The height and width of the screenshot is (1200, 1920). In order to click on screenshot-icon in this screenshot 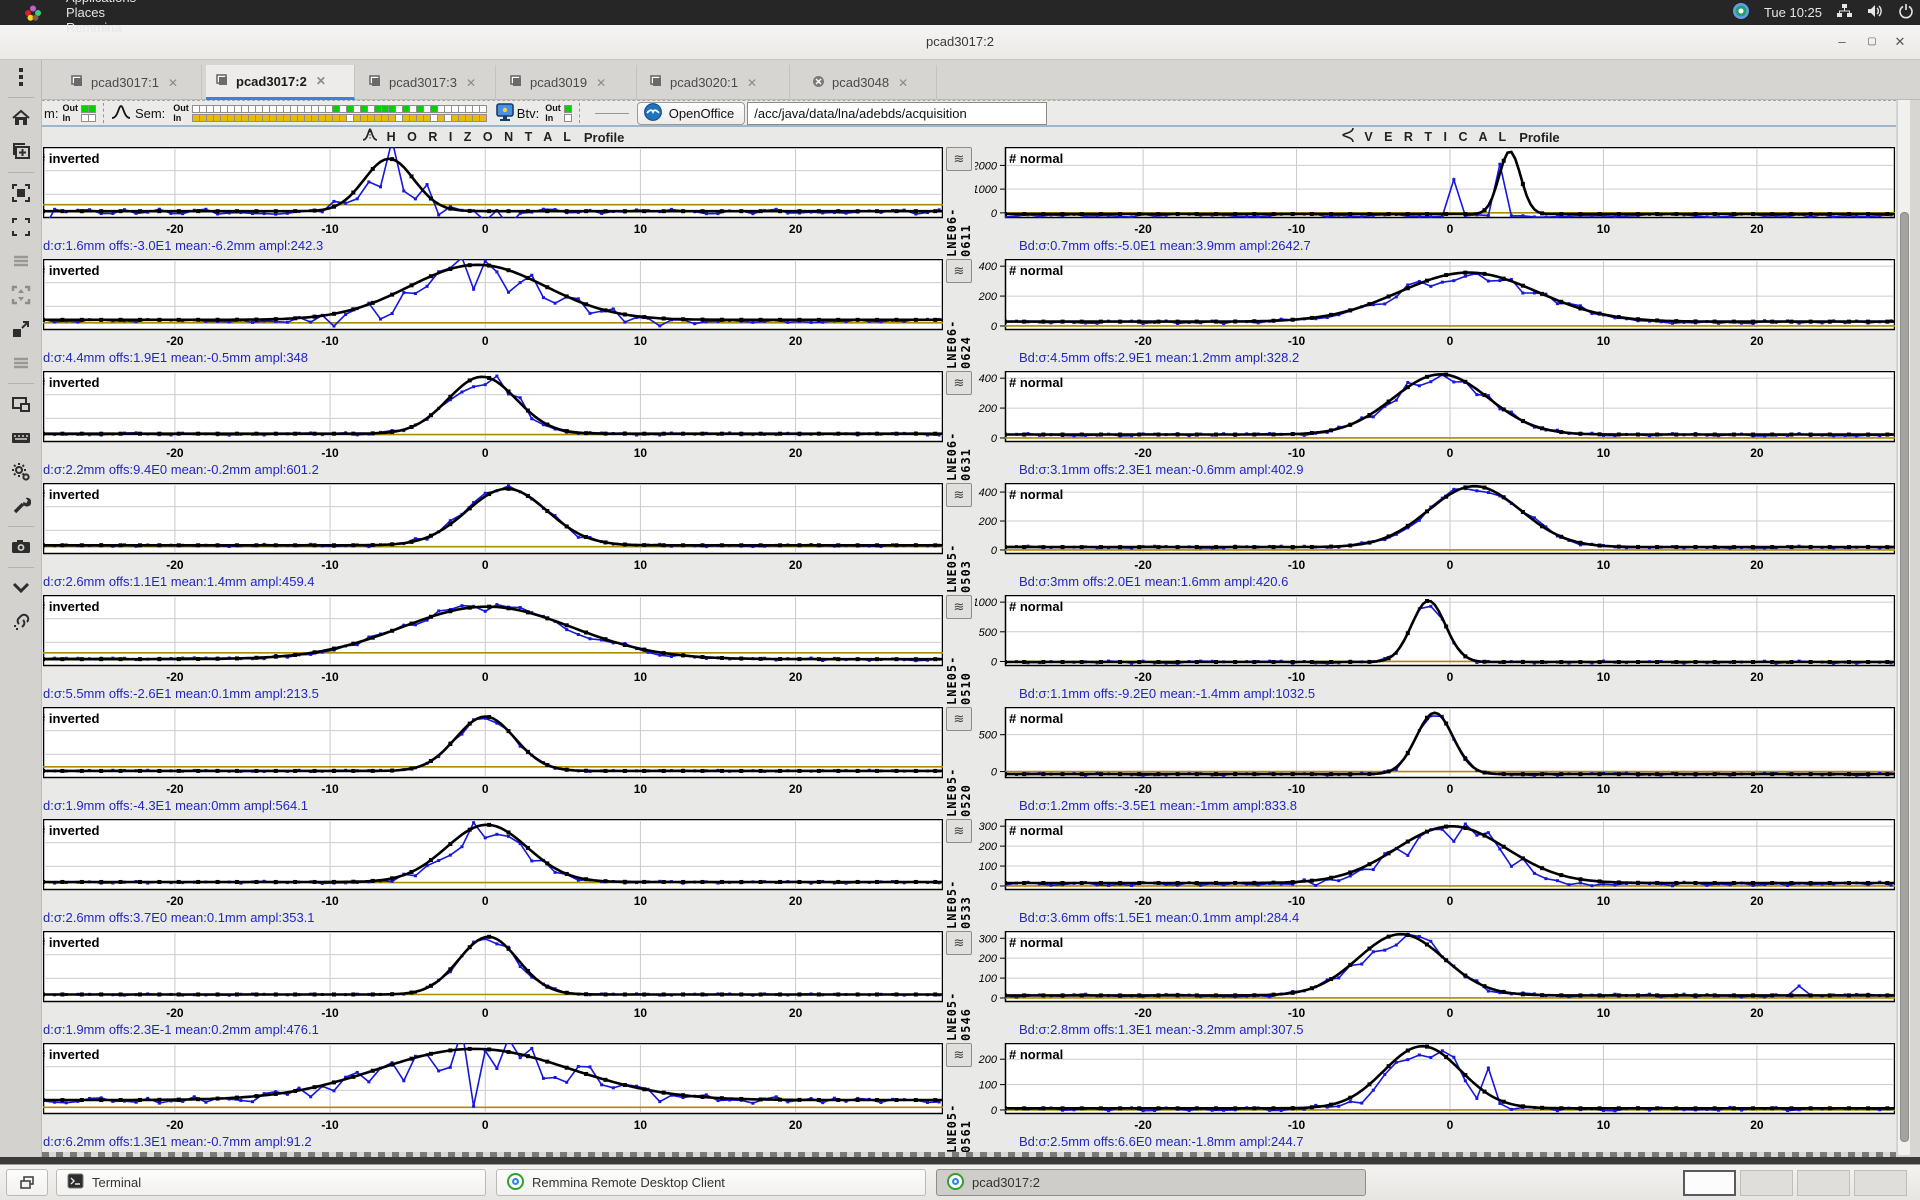, I will do `click(21, 547)`.